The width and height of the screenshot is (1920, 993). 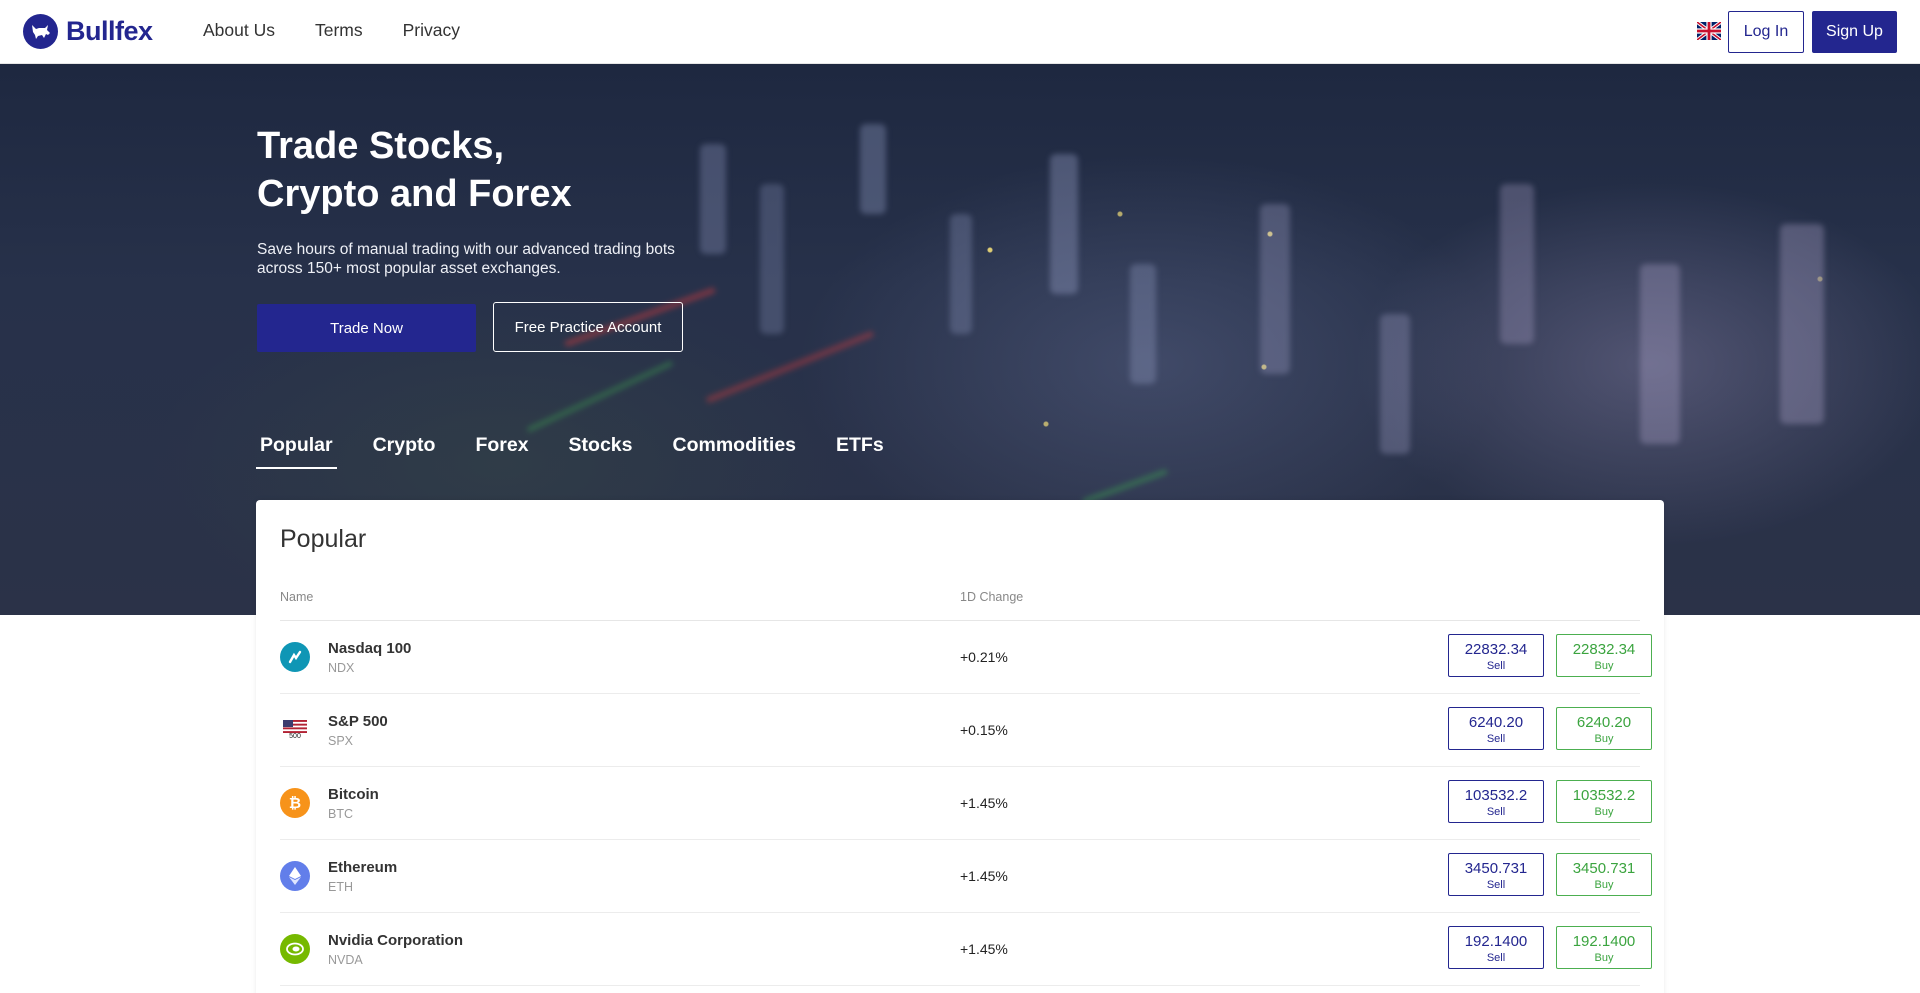 I want to click on buy-price: 3450.731, so click(x=1604, y=868).